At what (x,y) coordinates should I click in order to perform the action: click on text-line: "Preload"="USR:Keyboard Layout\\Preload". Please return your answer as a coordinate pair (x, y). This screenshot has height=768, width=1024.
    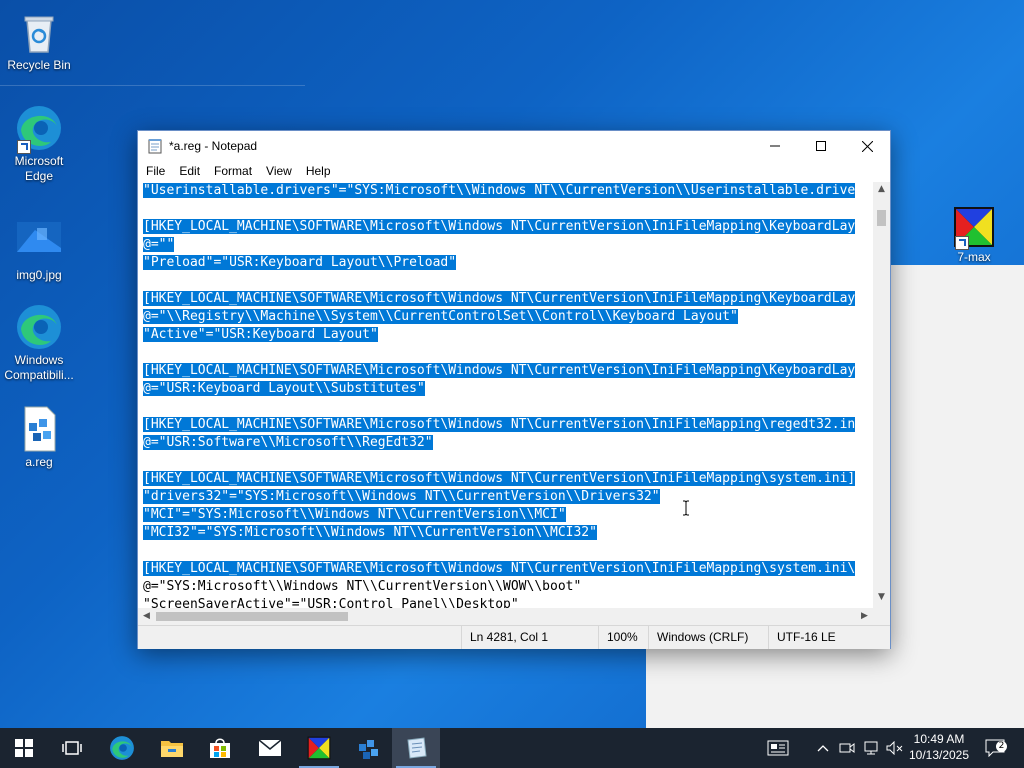
    Looking at the image, I should click on (505, 263).